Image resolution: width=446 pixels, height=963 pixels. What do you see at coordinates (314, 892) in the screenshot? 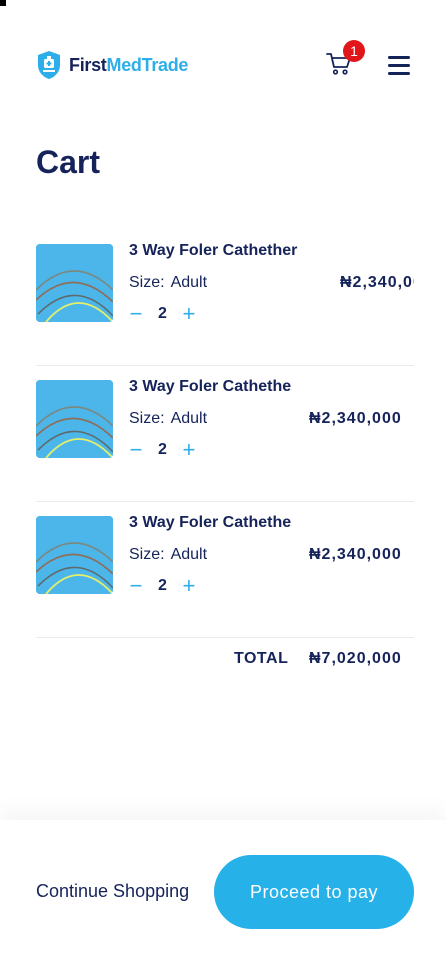
I see `proceed-to-pay-button: Proceed to pay` at bounding box center [314, 892].